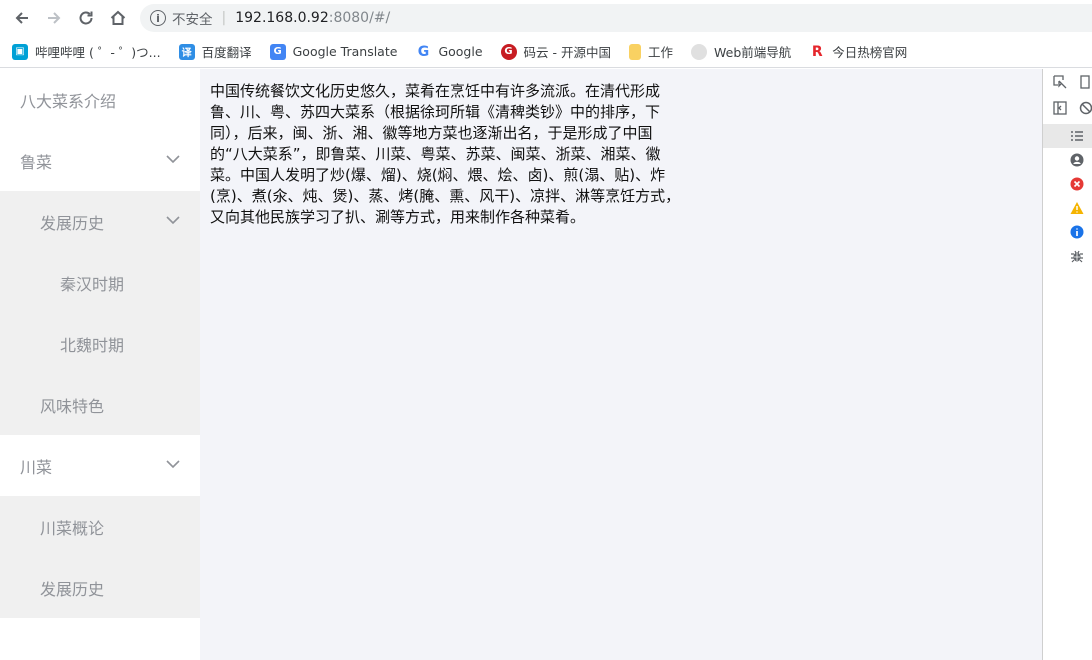 Image resolution: width=1092 pixels, height=660 pixels. What do you see at coordinates (445, 196) in the screenshot?
I see `paragraph-line: (烹)、煮(氽、炖、煲)、蒸、烤(腌、熏、风干)、凉拌、淋等烹饪方式，` at bounding box center [445, 196].